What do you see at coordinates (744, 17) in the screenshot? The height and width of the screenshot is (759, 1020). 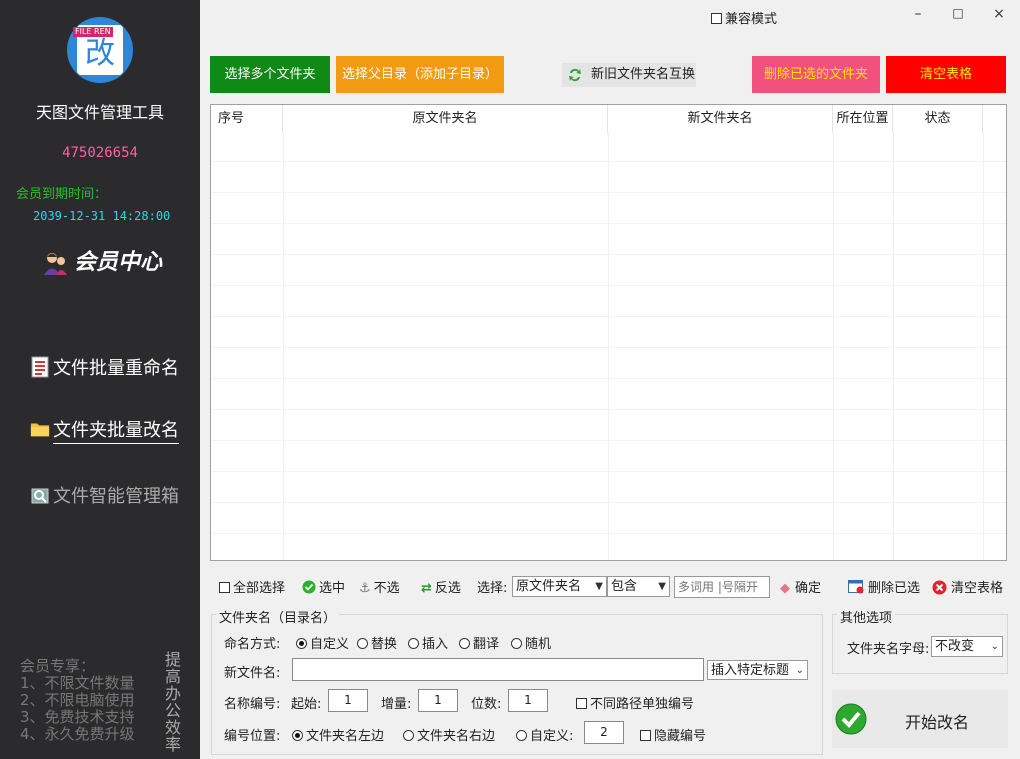 I see `compat-mode-checkbox: 兼容模式` at bounding box center [744, 17].